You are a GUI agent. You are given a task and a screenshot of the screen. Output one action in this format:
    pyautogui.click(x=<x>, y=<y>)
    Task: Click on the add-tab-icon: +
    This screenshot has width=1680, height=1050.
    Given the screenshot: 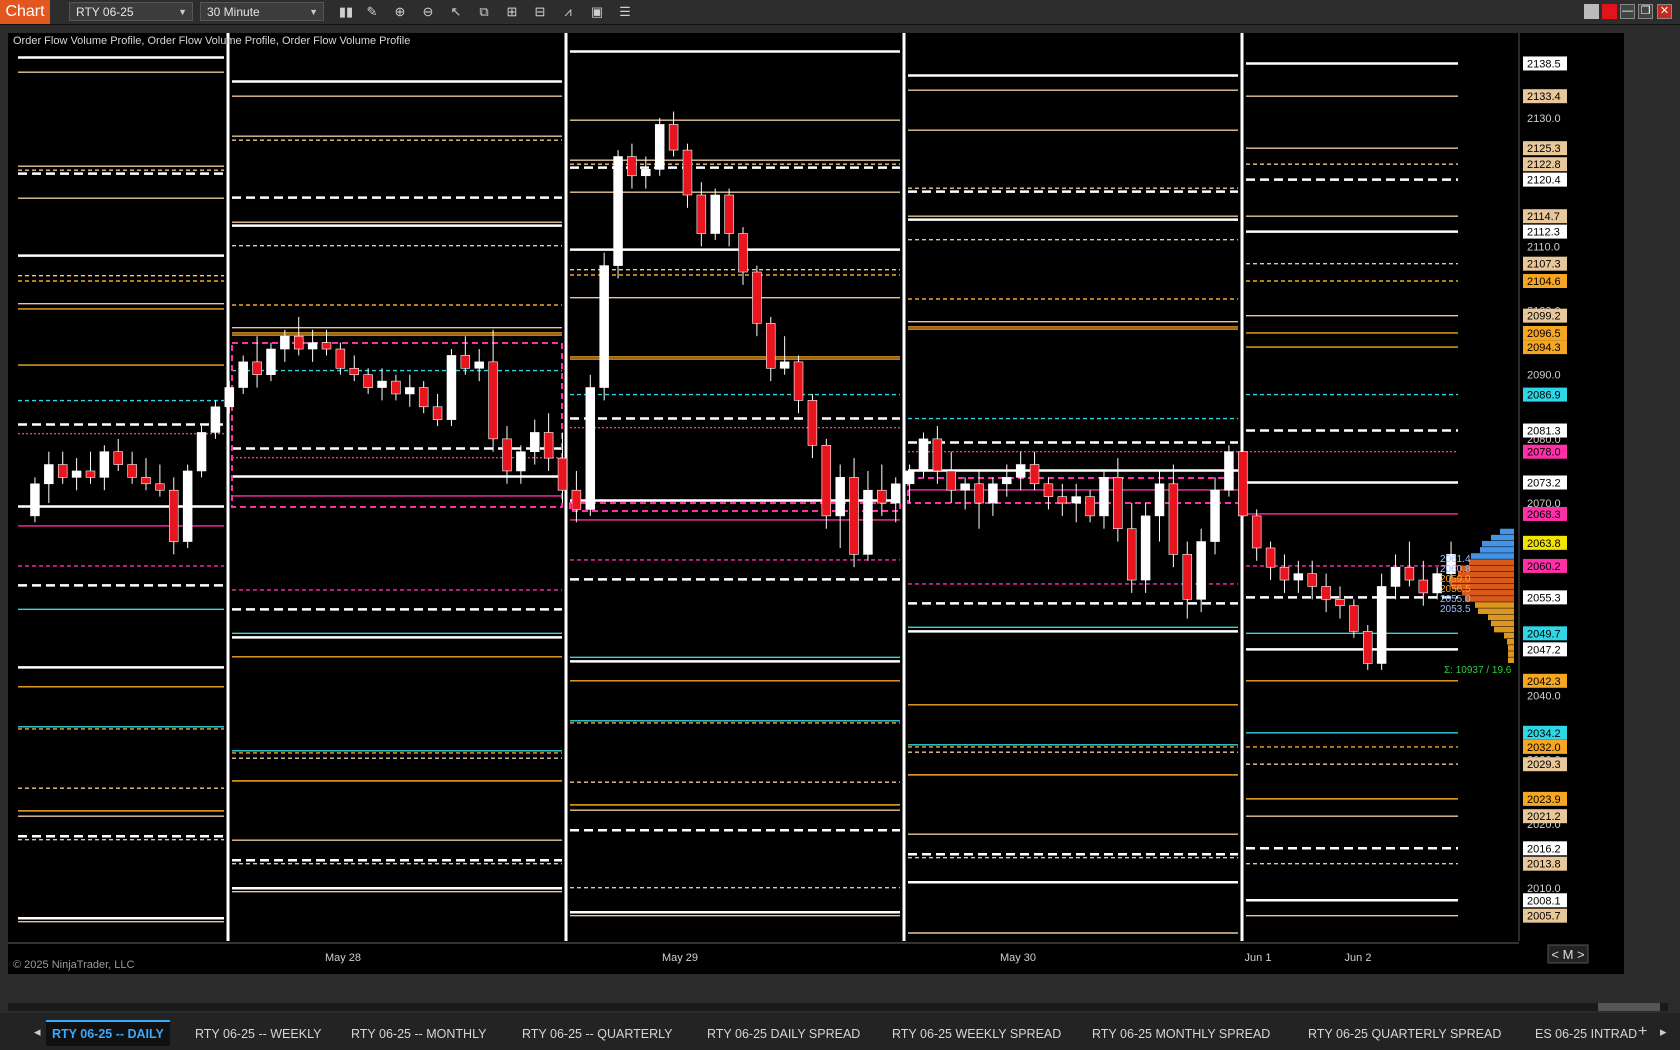 What is the action you would take?
    pyautogui.click(x=1642, y=1032)
    